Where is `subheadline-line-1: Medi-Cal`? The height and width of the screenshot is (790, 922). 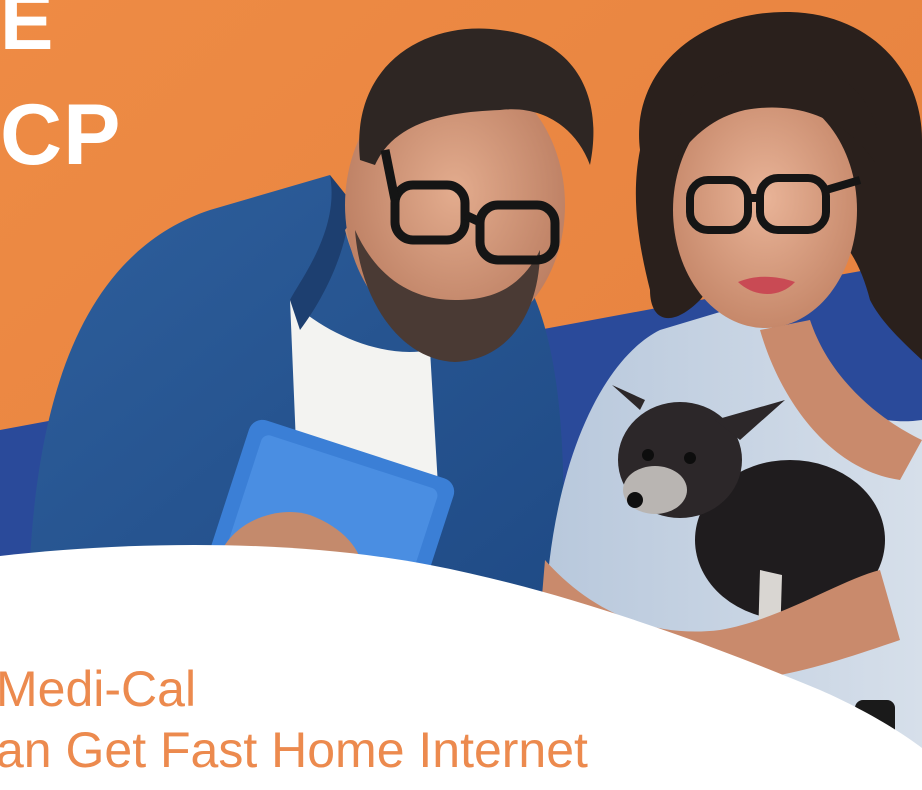
subheadline-line-1: Medi-Cal is located at coordinates (98, 689).